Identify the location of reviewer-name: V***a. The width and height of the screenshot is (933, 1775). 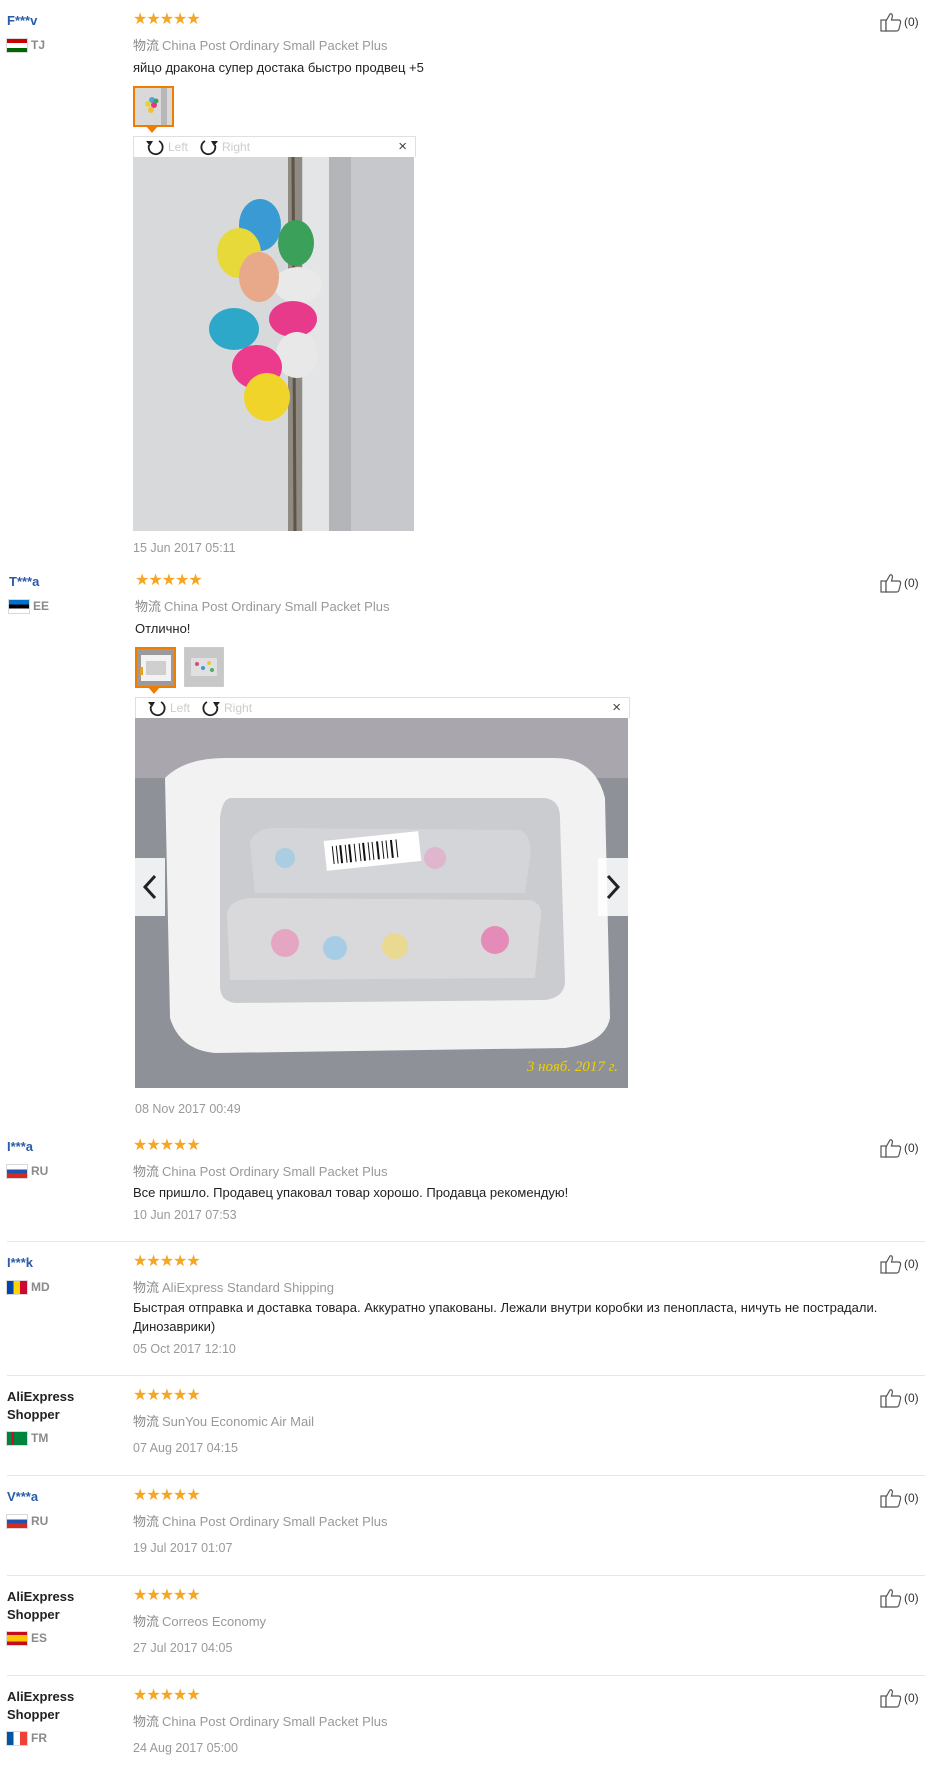
(22, 1497).